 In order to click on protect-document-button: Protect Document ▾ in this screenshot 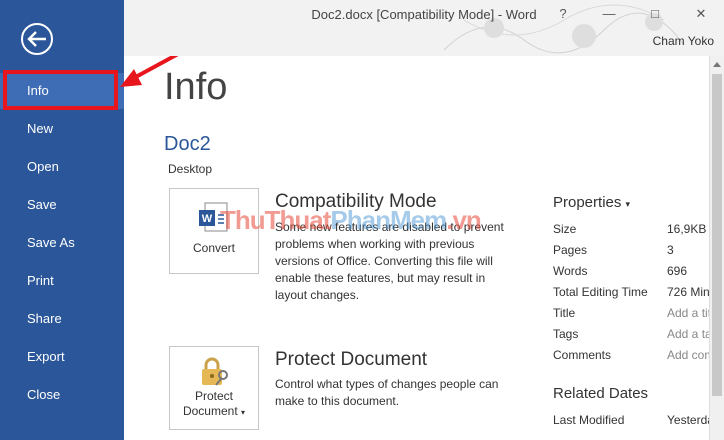, I will do `click(214, 388)`.